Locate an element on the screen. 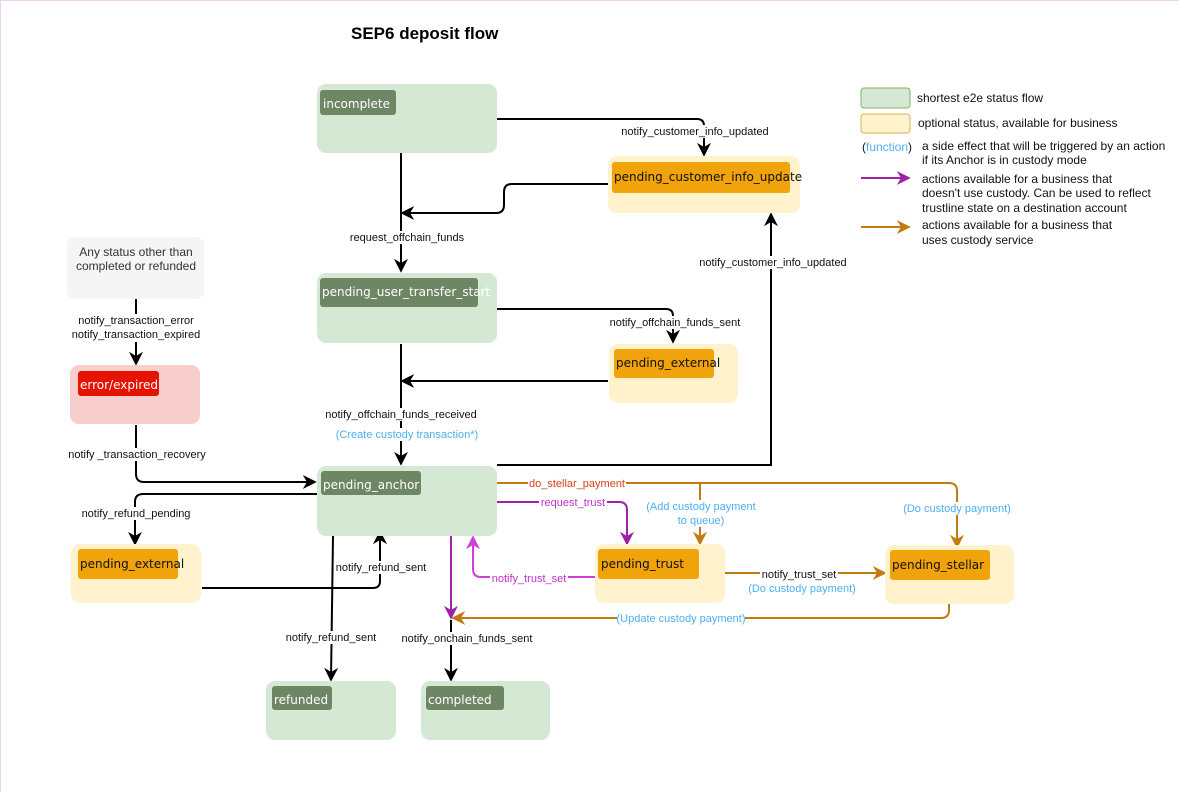 Image resolution: width=1180 pixels, height=793 pixels. legend-yellow-swatch is located at coordinates (885, 123).